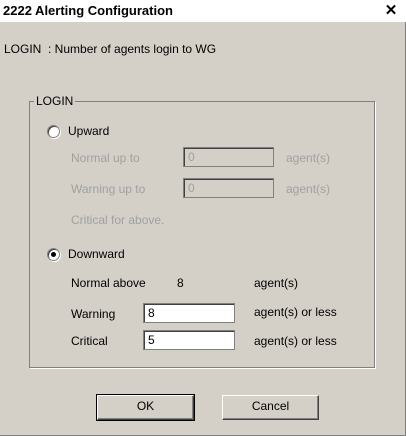 The image size is (406, 436). I want to click on downward-normal-value: 8, so click(180, 283).